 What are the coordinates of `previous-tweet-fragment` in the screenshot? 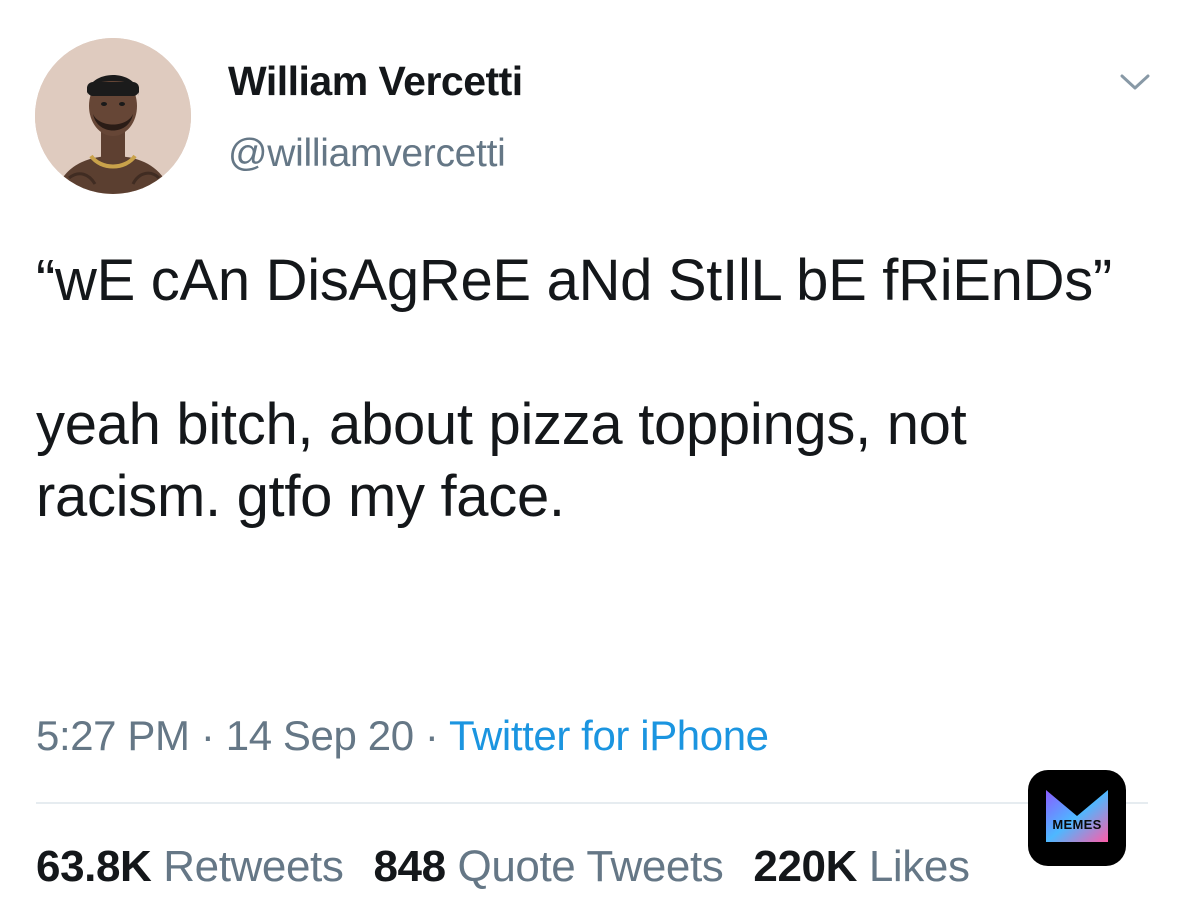 It's located at (240, 3).